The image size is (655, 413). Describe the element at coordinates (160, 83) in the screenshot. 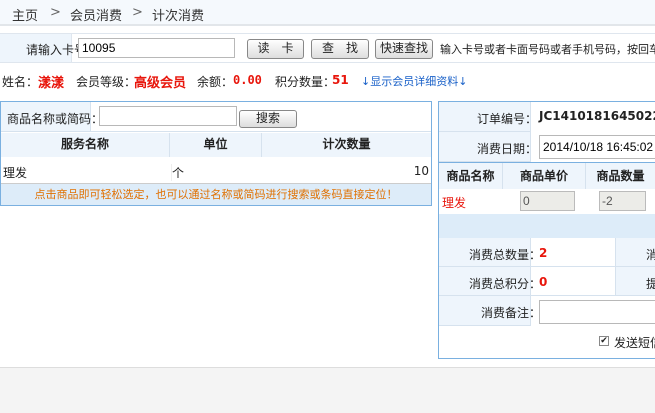

I see `member-level: 高级会员` at that location.